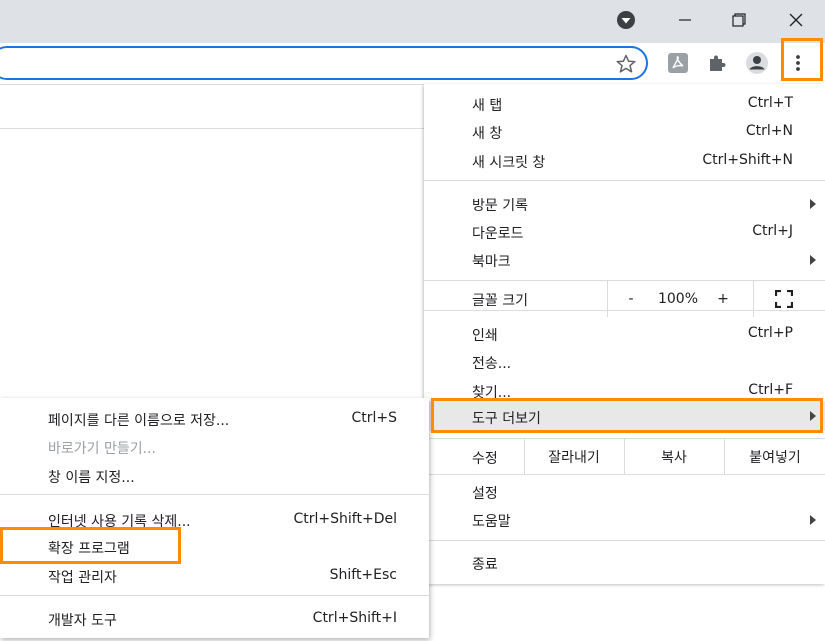 This screenshot has height=641, width=825. I want to click on menu-item-label: 새 창, so click(487, 134).